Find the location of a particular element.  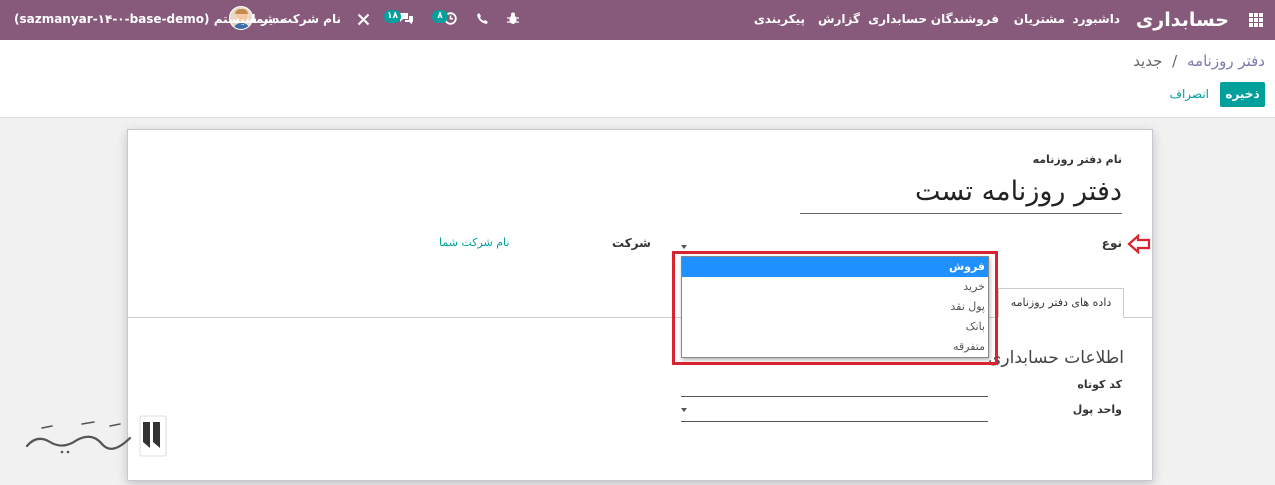

type-select-caret-icon is located at coordinates (684, 247).